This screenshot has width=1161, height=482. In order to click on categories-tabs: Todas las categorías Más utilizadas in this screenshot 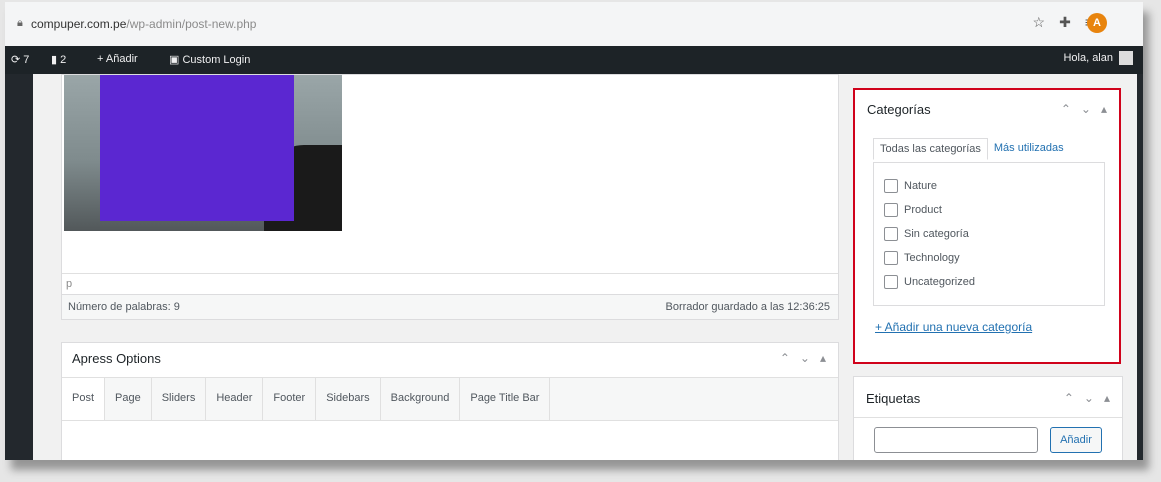, I will do `click(971, 149)`.